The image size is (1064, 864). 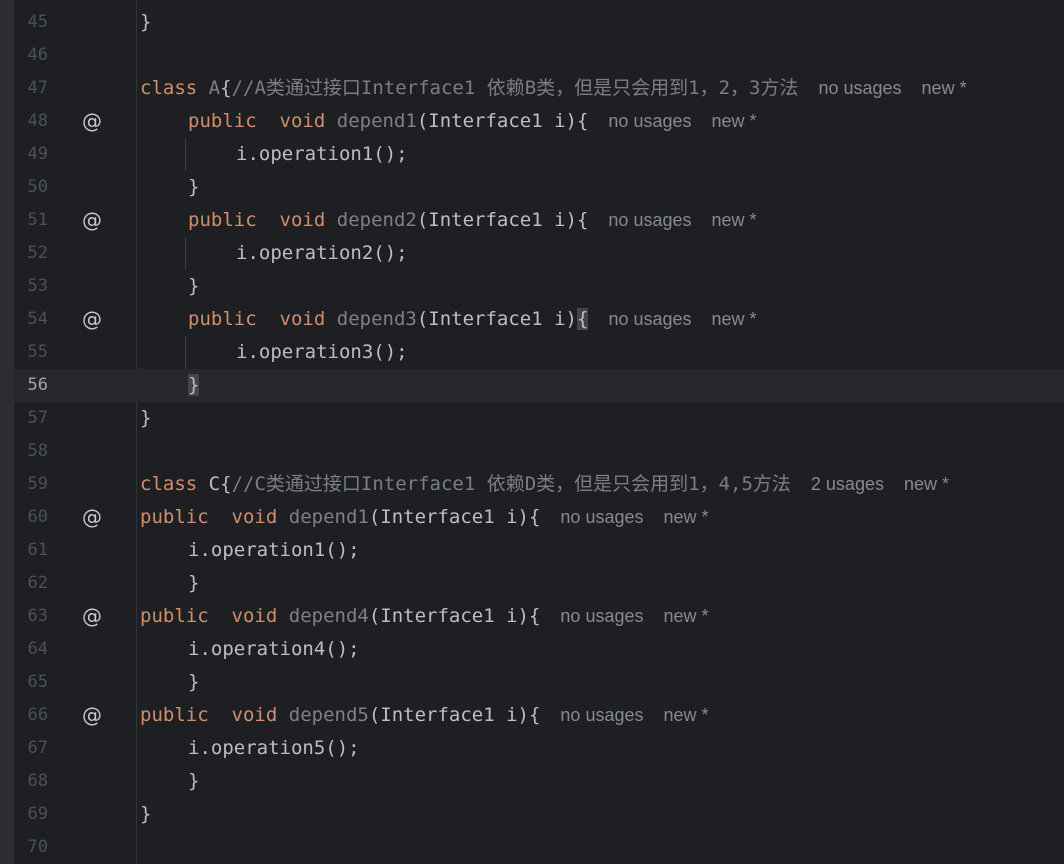 What do you see at coordinates (539, 187) in the screenshot?
I see `code-line: 50 }` at bounding box center [539, 187].